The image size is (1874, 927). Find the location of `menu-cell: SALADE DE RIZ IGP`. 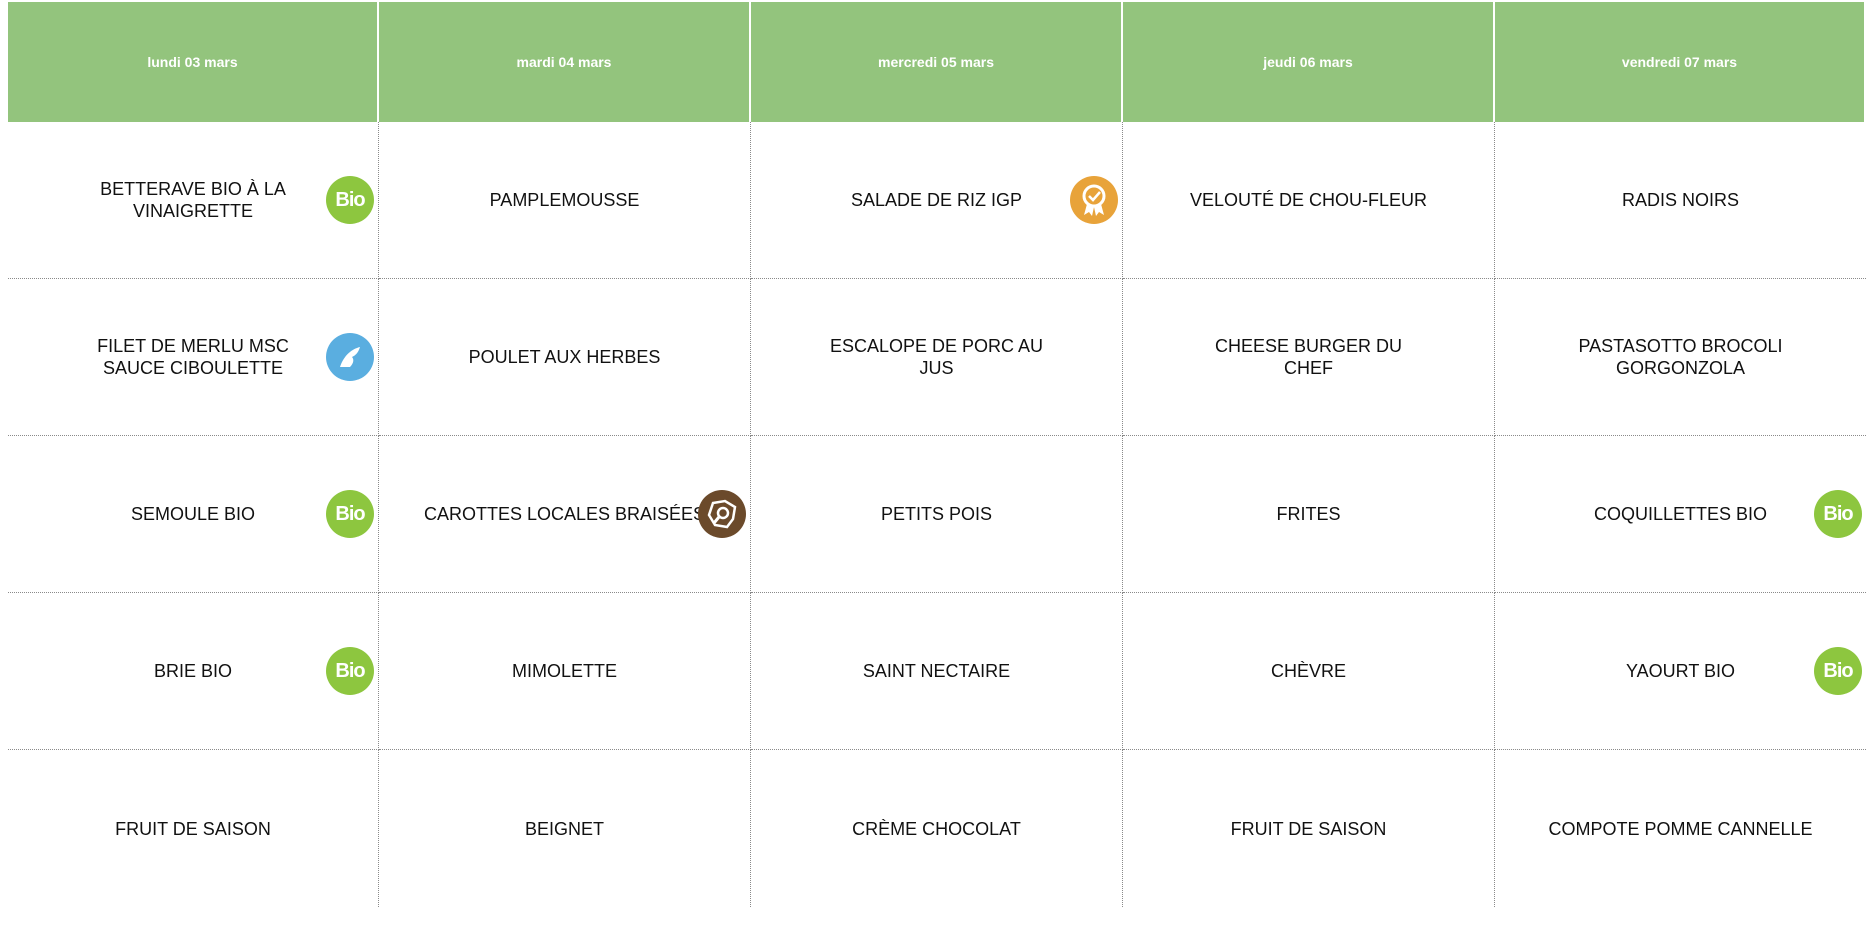

menu-cell: SALADE DE RIZ IGP is located at coordinates (937, 200).